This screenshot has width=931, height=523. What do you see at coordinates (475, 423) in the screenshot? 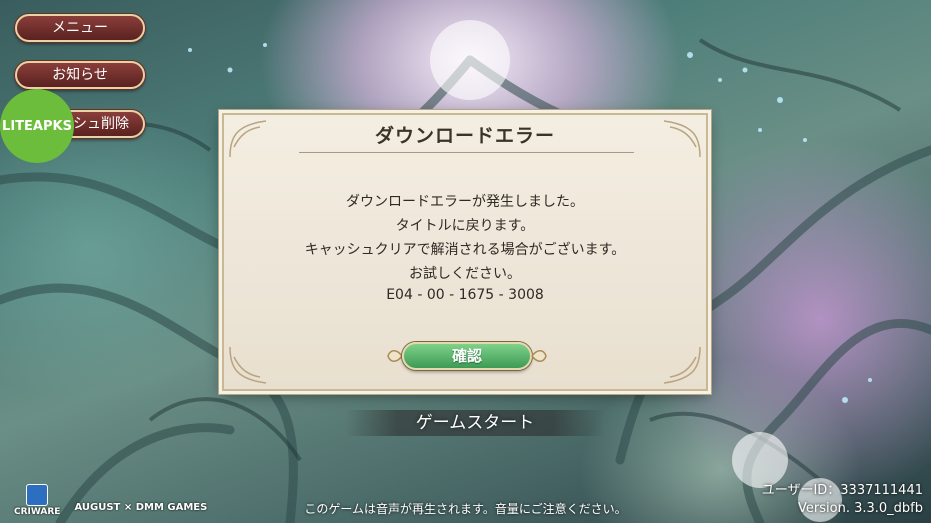
I see `game-start-button: ゲームスタート` at bounding box center [475, 423].